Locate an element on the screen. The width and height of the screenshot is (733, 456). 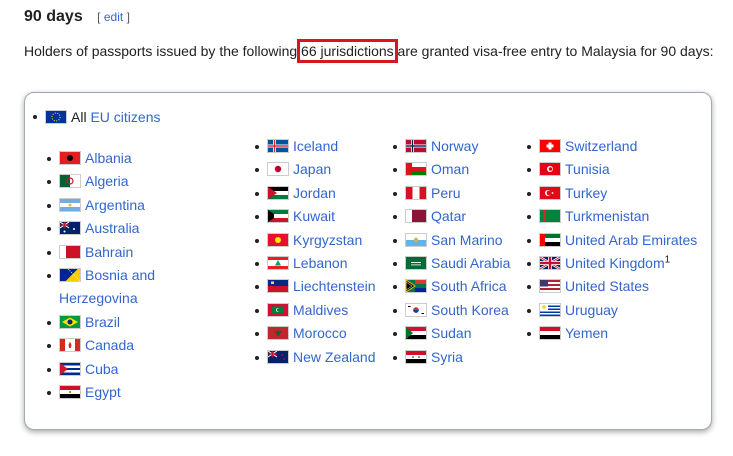
edit-link: edit is located at coordinates (113, 17).